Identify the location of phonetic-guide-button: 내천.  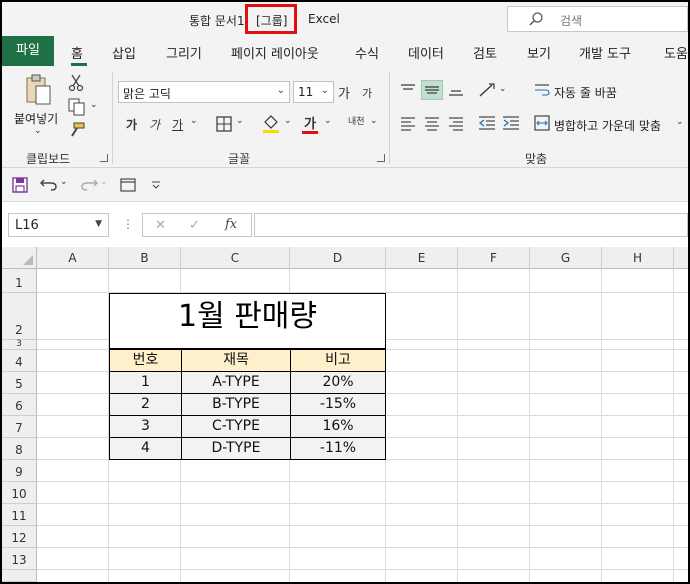
(356, 120).